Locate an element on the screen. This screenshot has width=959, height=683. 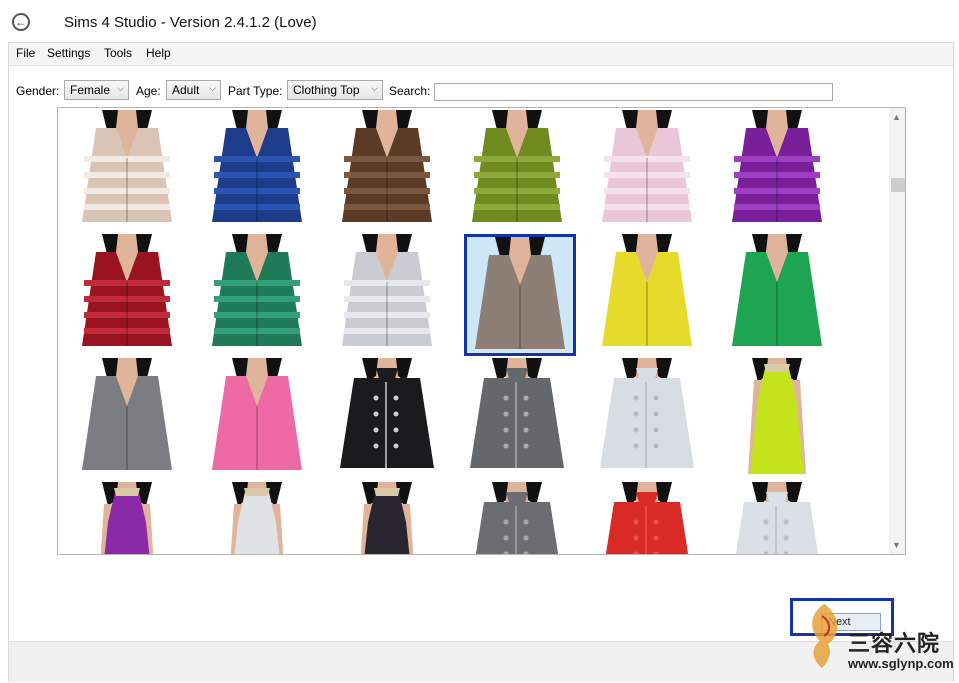
watermark: 三容六院 www.sglynp.com is located at coordinates (879, 639).